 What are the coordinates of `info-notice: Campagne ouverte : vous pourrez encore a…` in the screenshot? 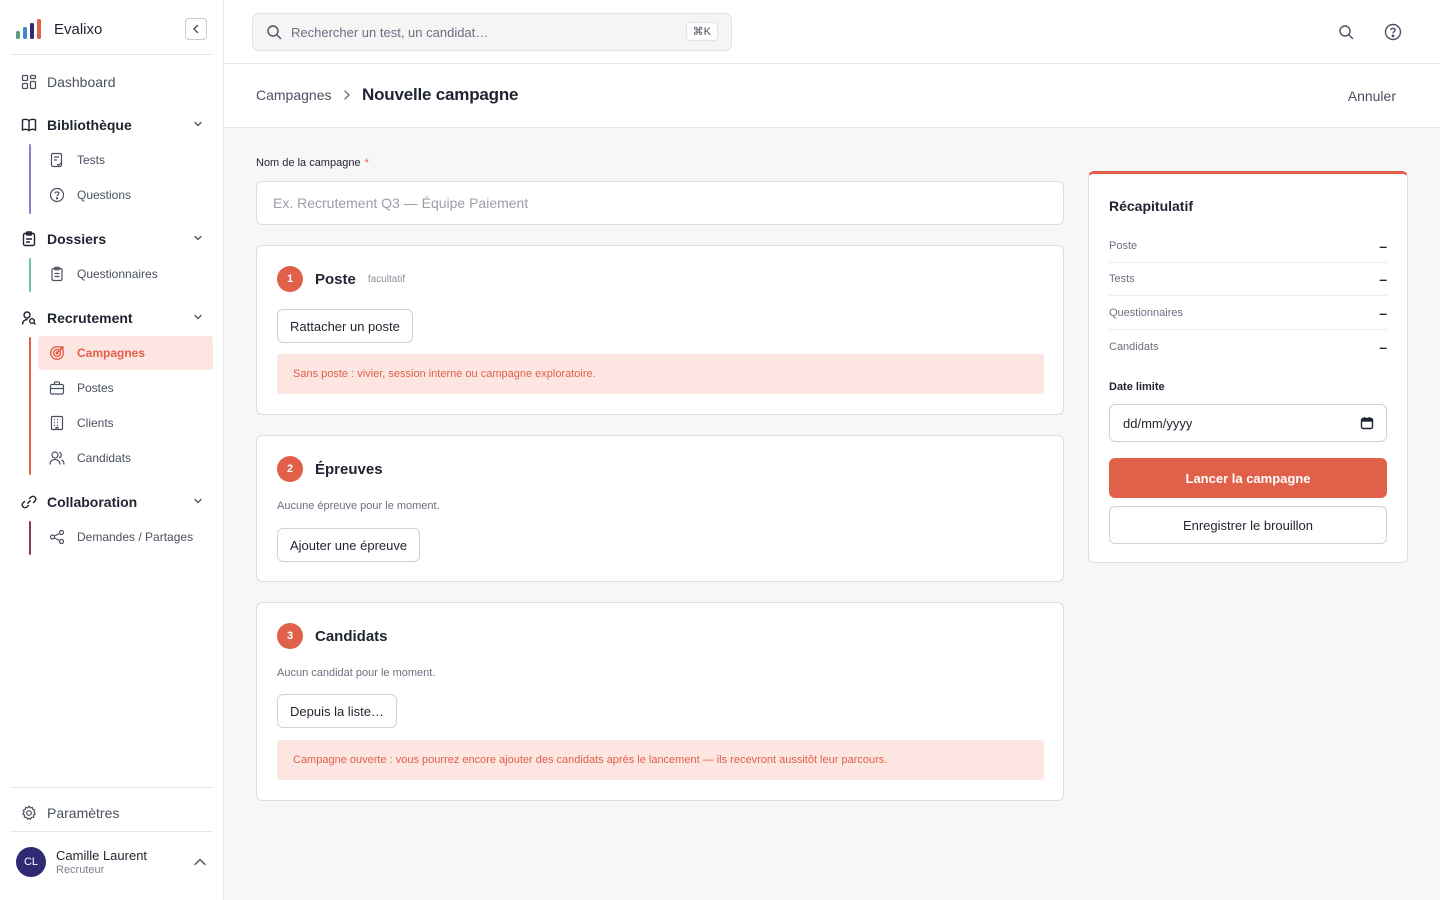 It's located at (660, 760).